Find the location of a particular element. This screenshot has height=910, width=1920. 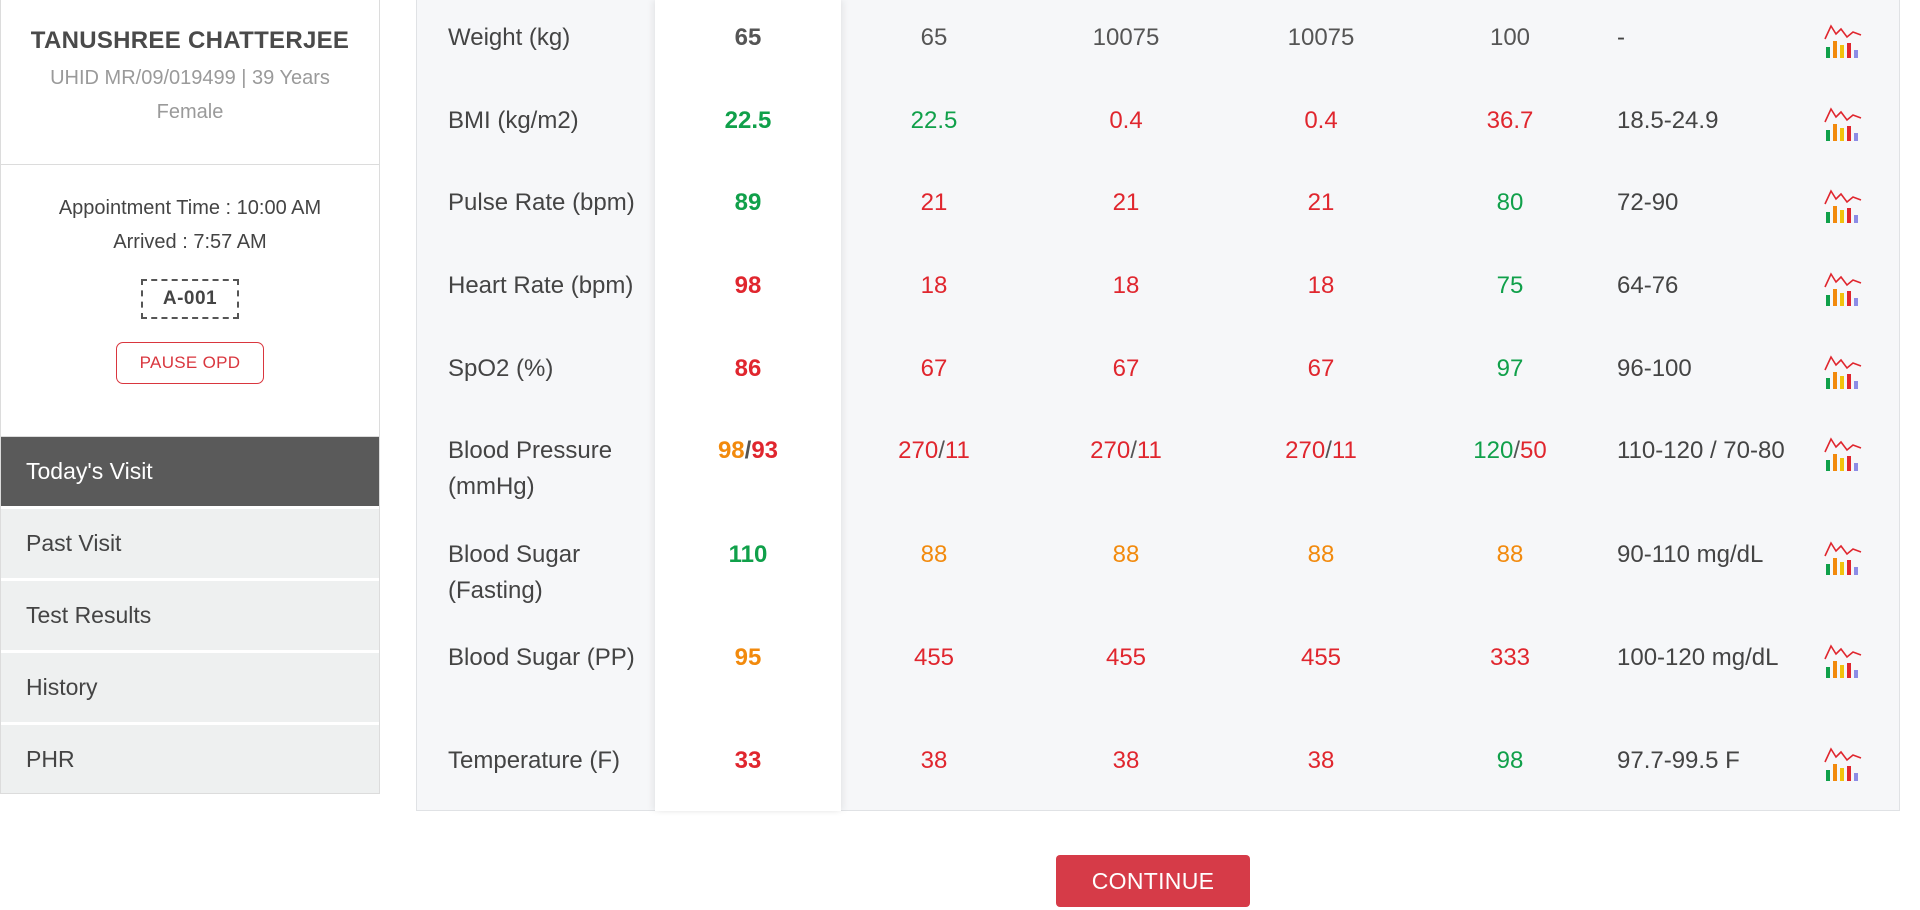

nav-item-todays-visit: Today's Visit is located at coordinates (190, 471).